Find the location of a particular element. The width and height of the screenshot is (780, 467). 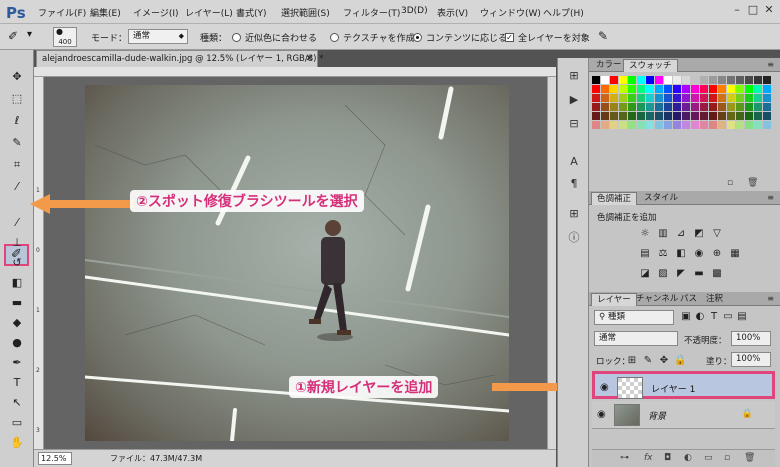

lock-position-icon: ✥ is located at coordinates (664, 361).